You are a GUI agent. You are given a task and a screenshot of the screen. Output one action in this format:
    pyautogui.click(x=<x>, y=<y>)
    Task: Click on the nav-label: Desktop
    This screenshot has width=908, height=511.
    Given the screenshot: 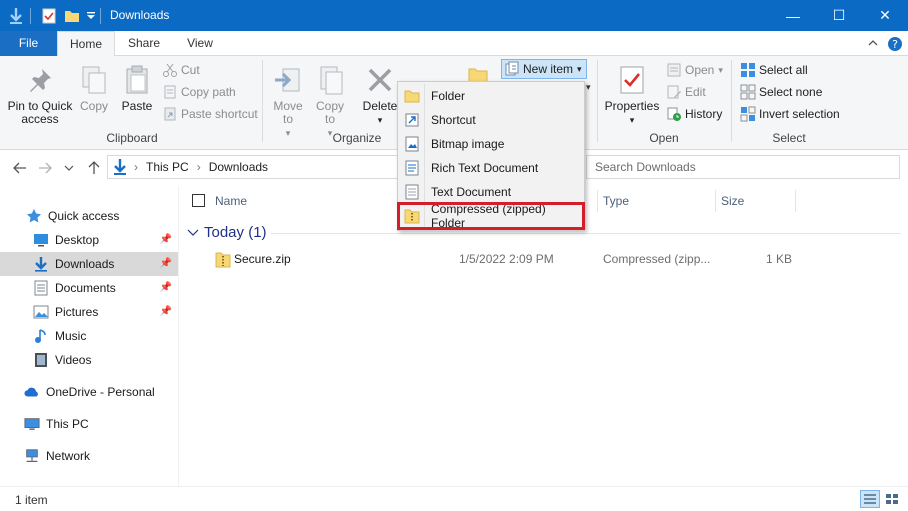 What is the action you would take?
    pyautogui.click(x=77, y=240)
    